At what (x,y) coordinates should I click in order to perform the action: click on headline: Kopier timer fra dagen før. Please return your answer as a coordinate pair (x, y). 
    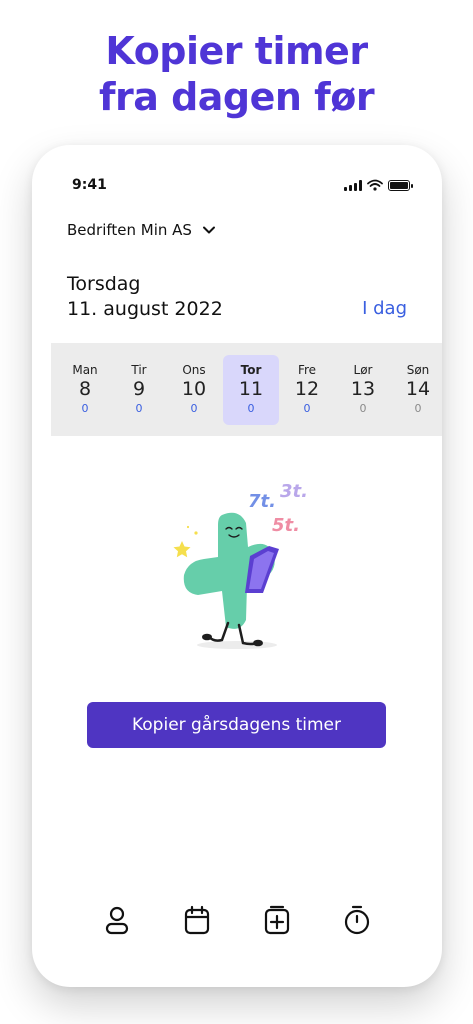
    Looking at the image, I should click on (236, 74).